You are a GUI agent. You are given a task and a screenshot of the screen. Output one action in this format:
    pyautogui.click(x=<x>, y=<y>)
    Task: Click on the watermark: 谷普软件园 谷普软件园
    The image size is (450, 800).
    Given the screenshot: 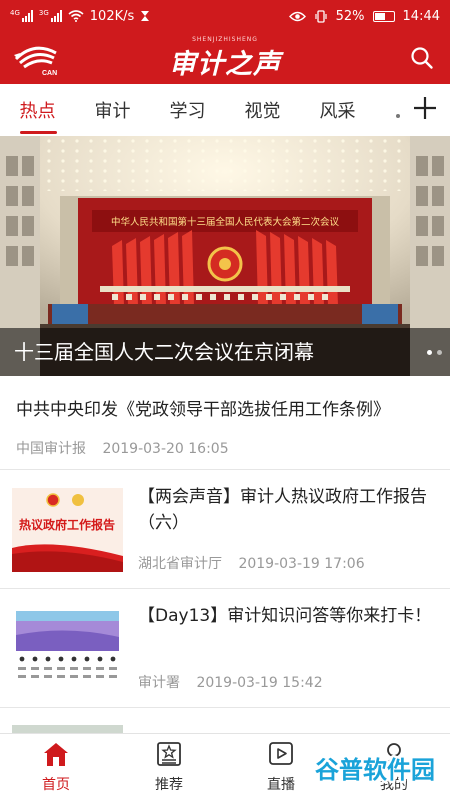 What is the action you would take?
    pyautogui.click(x=375, y=769)
    